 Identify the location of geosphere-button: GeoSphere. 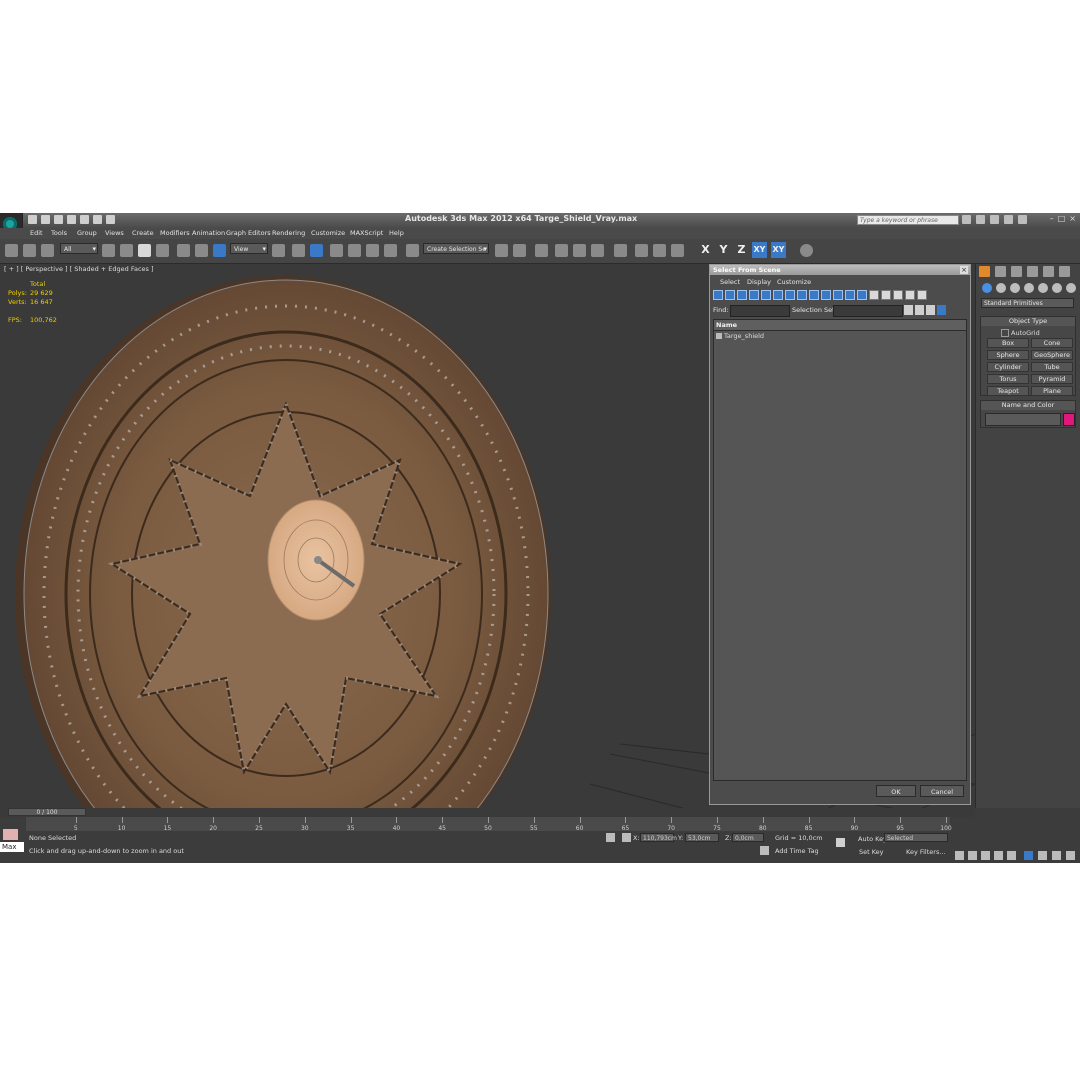
(1052, 355).